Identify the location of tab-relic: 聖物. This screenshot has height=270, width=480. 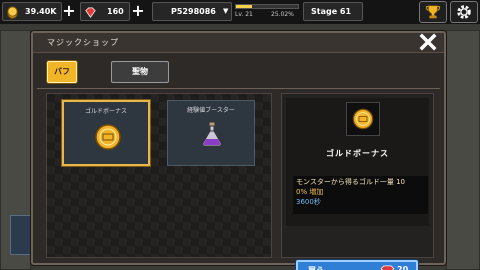
(140, 72).